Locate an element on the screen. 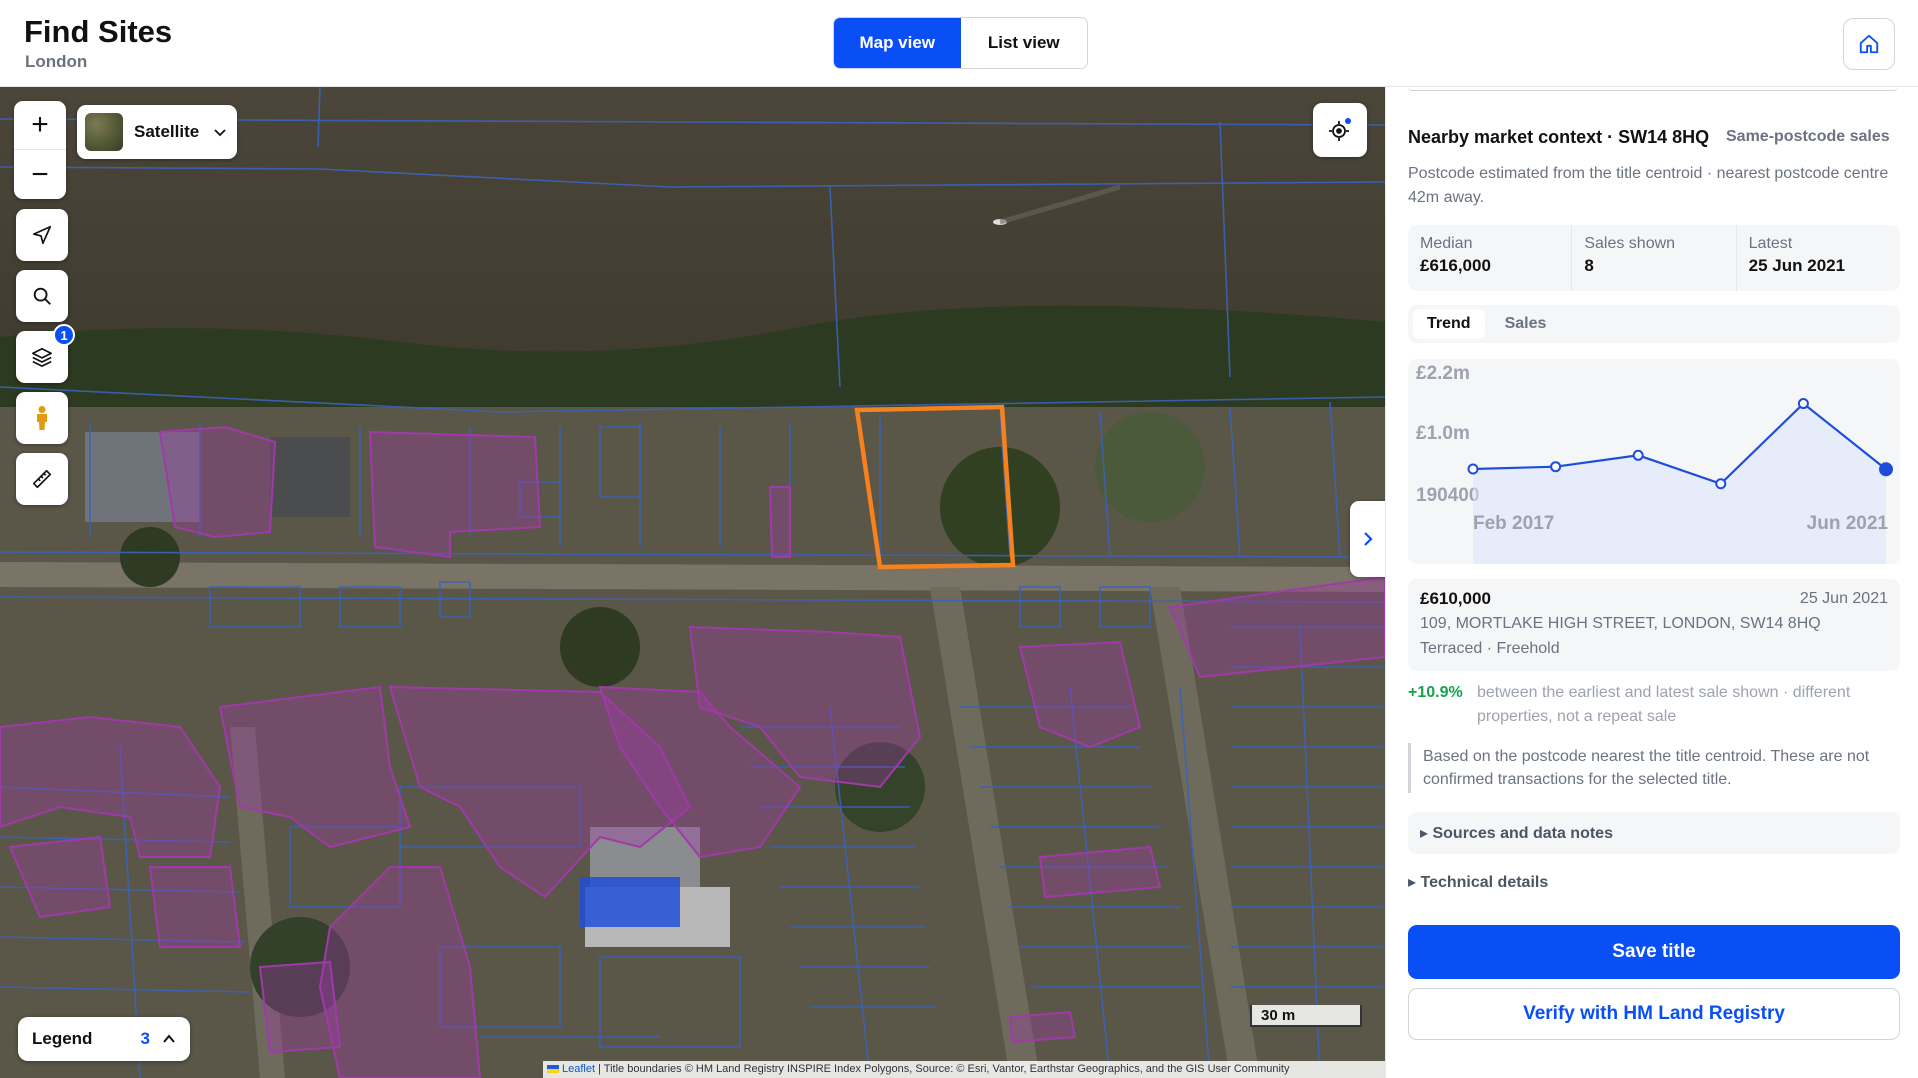  tab-sales: Sales is located at coordinates (1526, 324).